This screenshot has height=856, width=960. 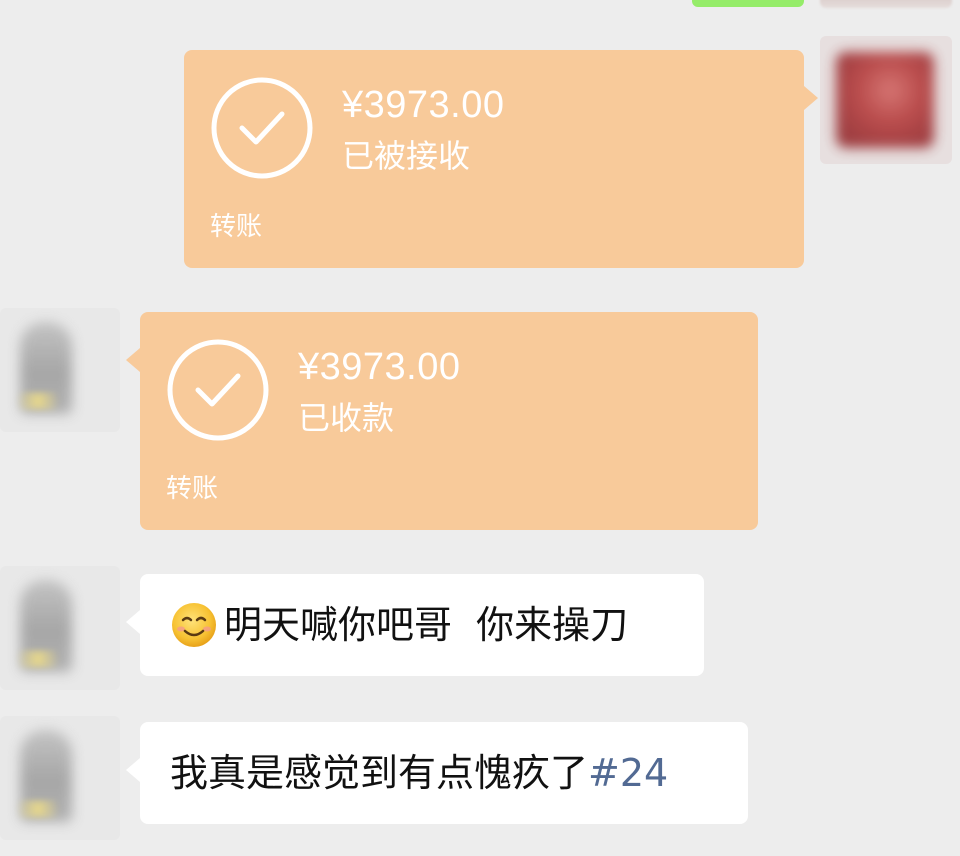 What do you see at coordinates (628, 773) in the screenshot?
I see `hashtag-link: #24` at bounding box center [628, 773].